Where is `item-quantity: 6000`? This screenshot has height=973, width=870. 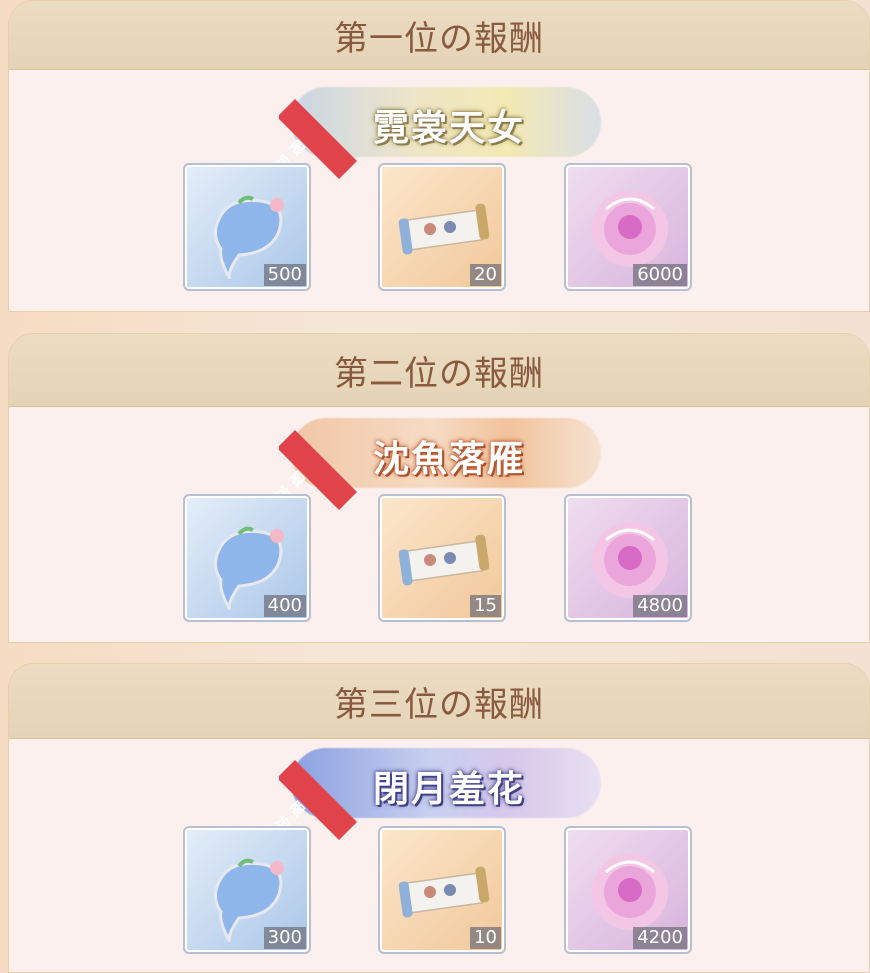 item-quantity: 6000 is located at coordinates (660, 275).